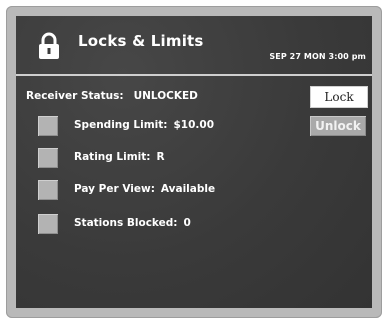 Image resolution: width=388 pixels, height=322 pixels. What do you see at coordinates (49, 45) in the screenshot?
I see `padlock-icon` at bounding box center [49, 45].